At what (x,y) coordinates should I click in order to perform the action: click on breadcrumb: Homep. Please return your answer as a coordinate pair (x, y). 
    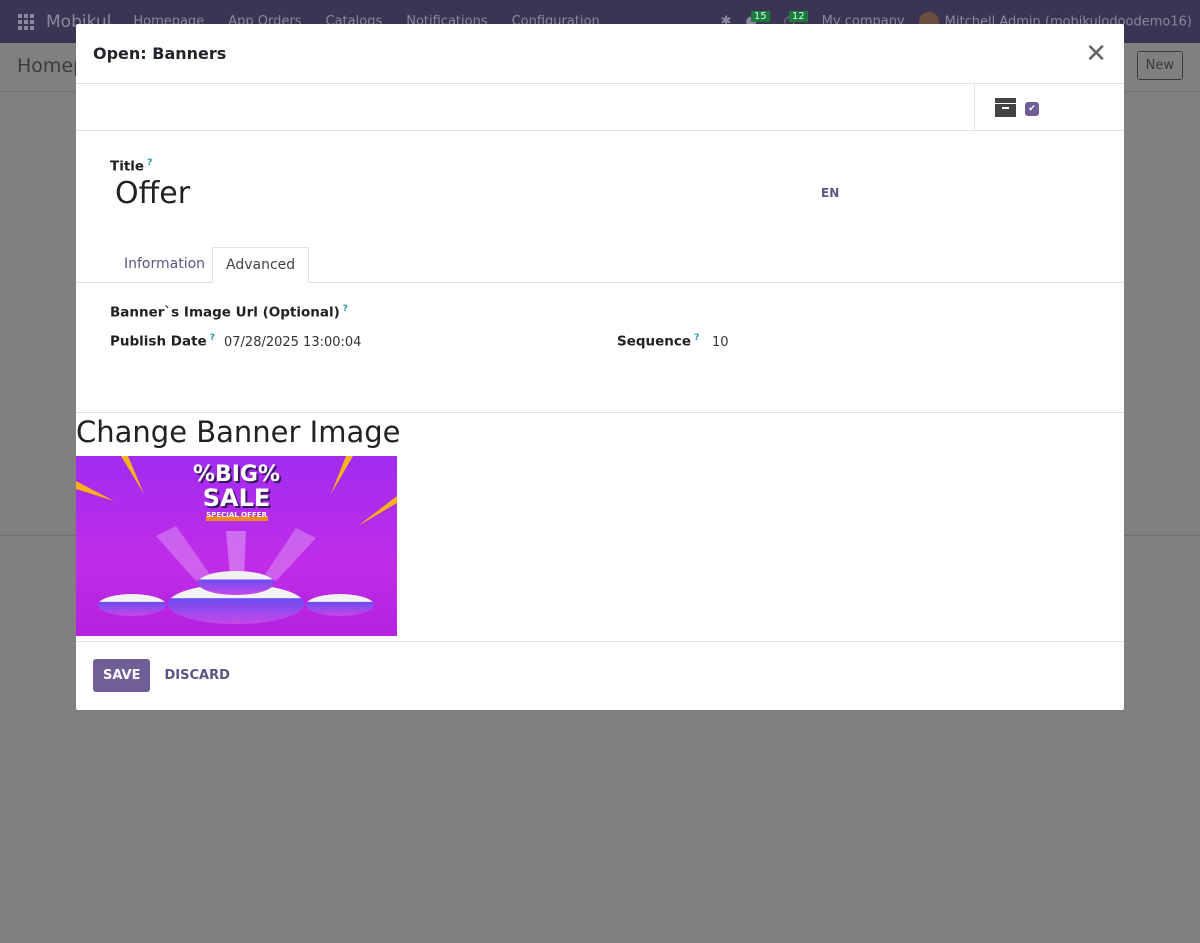
    Looking at the image, I should click on (51, 66).